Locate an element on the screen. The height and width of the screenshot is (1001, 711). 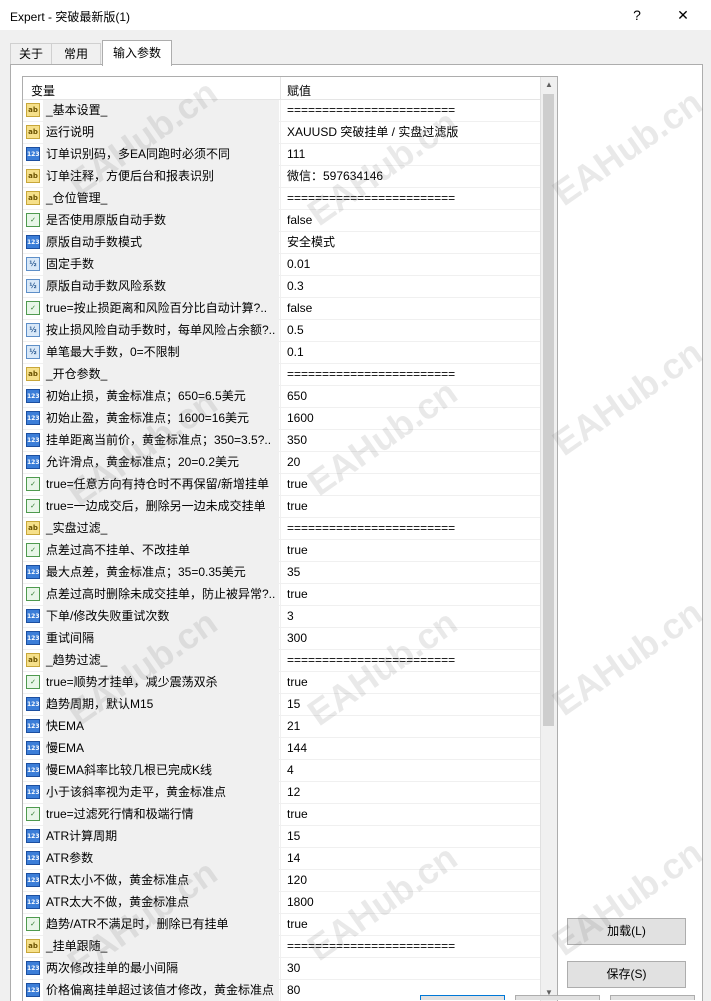
parameter-row: ½ 固定手数 0.01 is located at coordinates (282, 265).